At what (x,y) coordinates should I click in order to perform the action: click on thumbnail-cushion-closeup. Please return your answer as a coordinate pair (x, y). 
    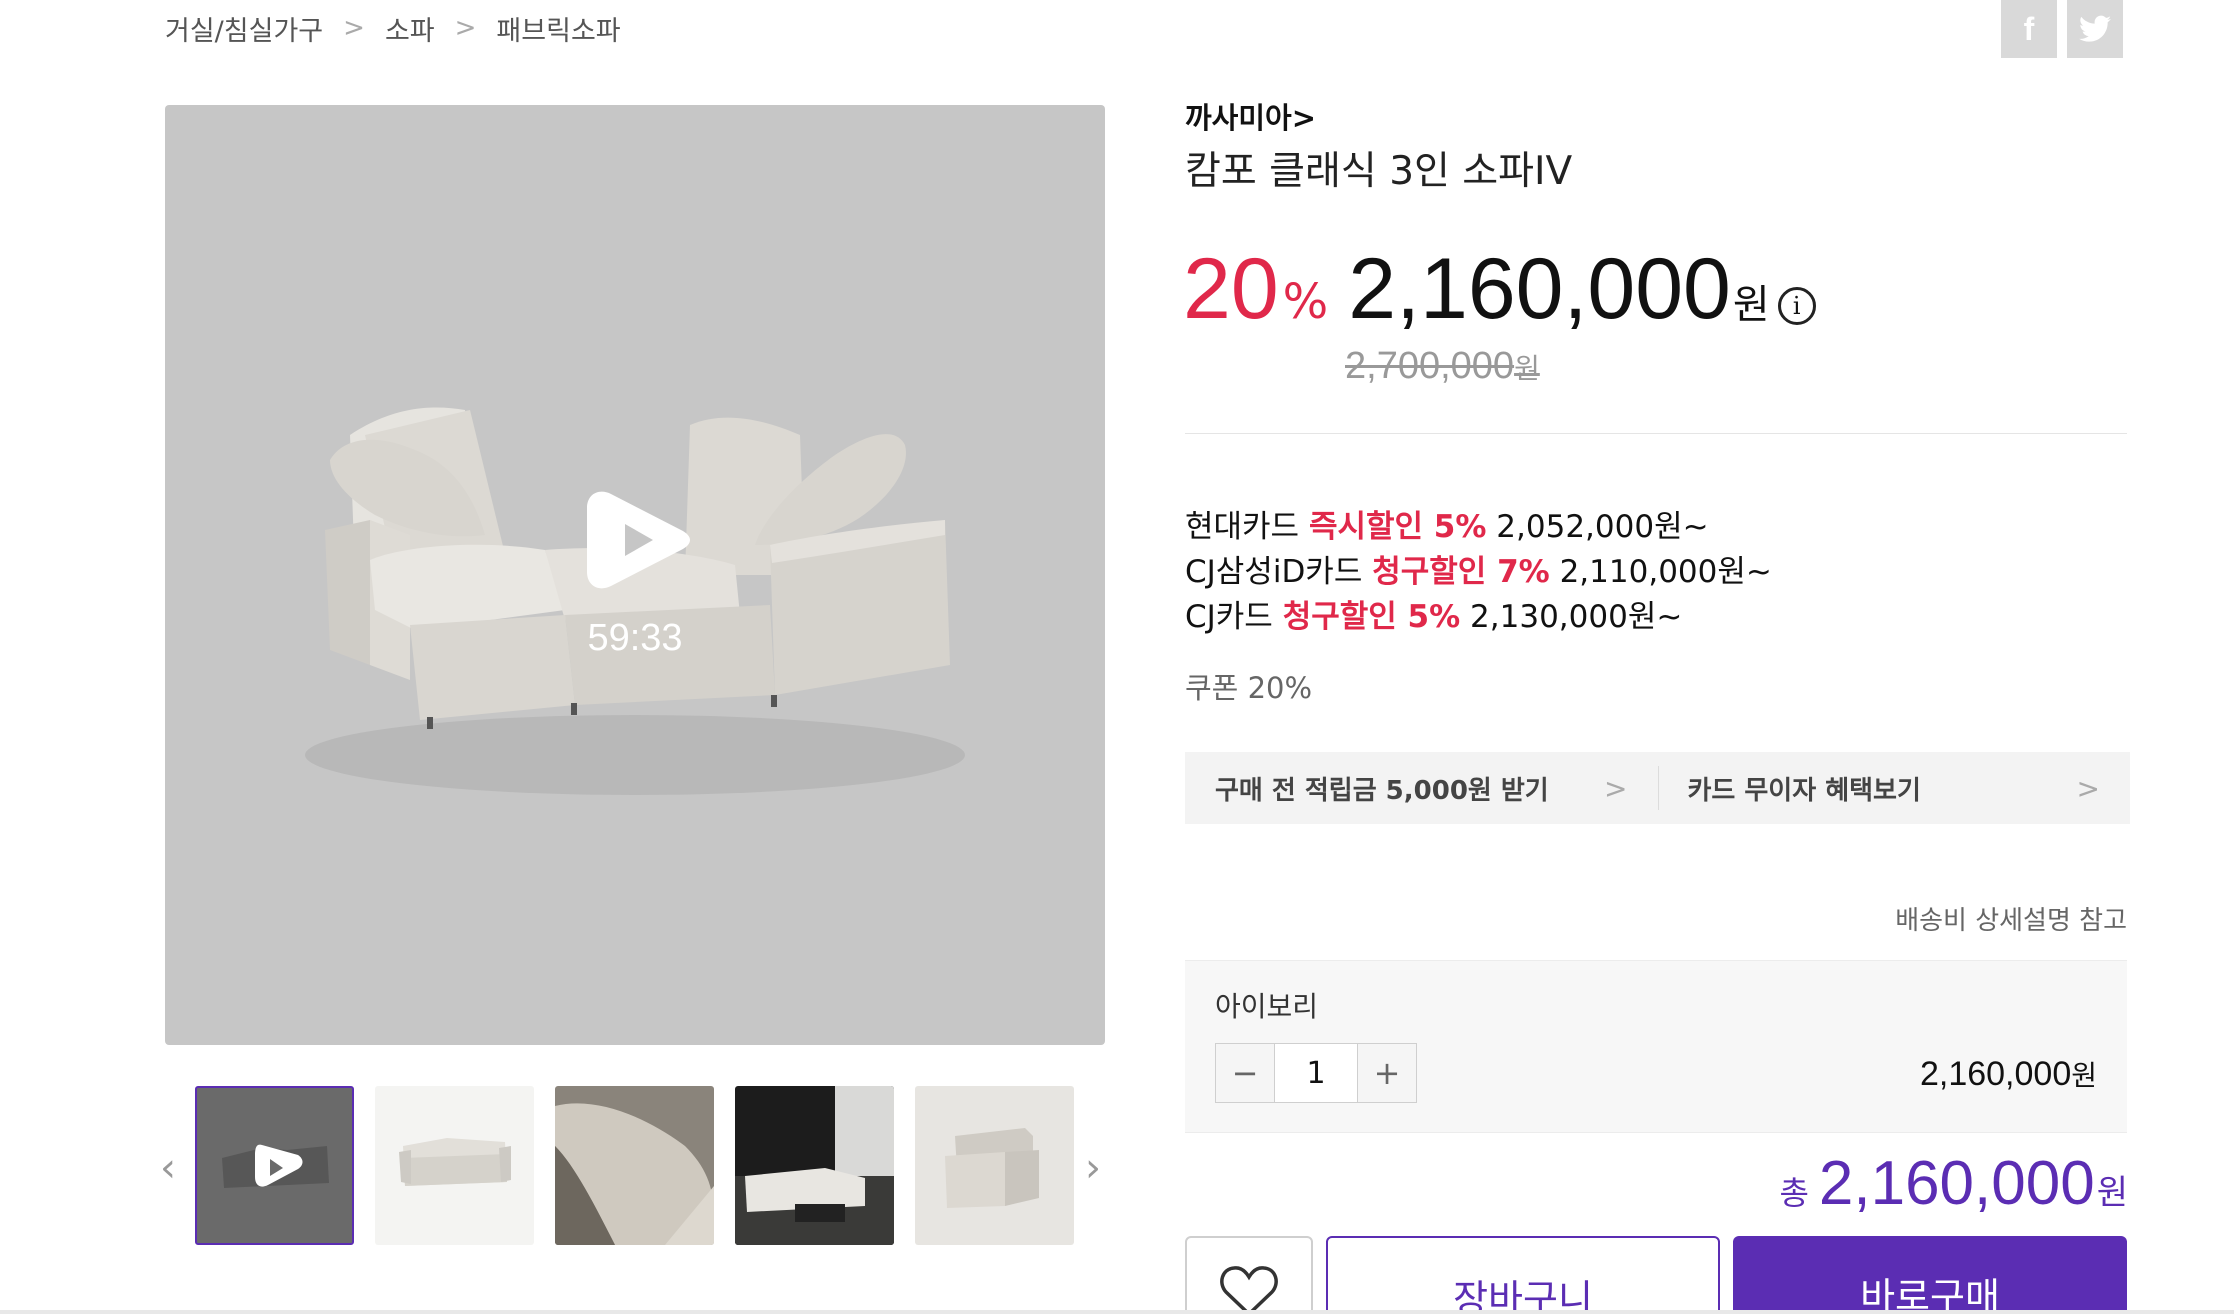
    Looking at the image, I should click on (634, 1165).